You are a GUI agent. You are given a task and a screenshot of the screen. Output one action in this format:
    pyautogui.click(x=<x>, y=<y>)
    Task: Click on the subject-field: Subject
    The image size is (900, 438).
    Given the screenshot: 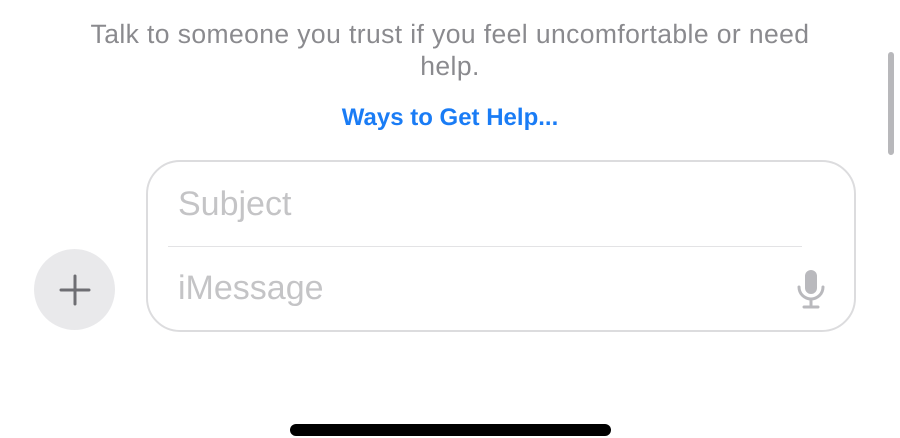 What is the action you would take?
    pyautogui.click(x=483, y=204)
    